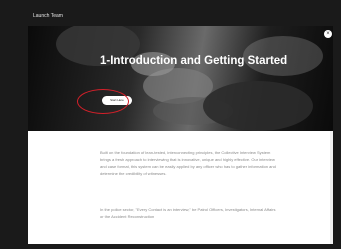 The width and height of the screenshot is (341, 249). What do you see at coordinates (48, 16) in the screenshot?
I see `window-title: Launch Team` at bounding box center [48, 16].